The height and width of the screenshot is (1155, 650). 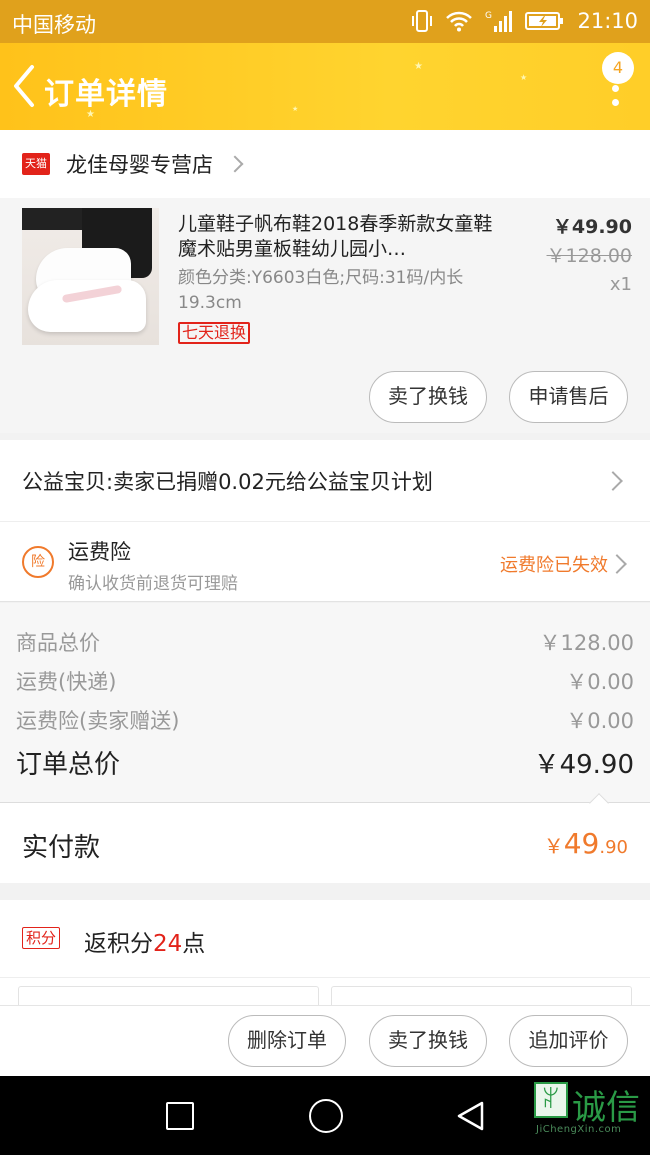 I want to click on points-suffix: 点, so click(x=194, y=944).